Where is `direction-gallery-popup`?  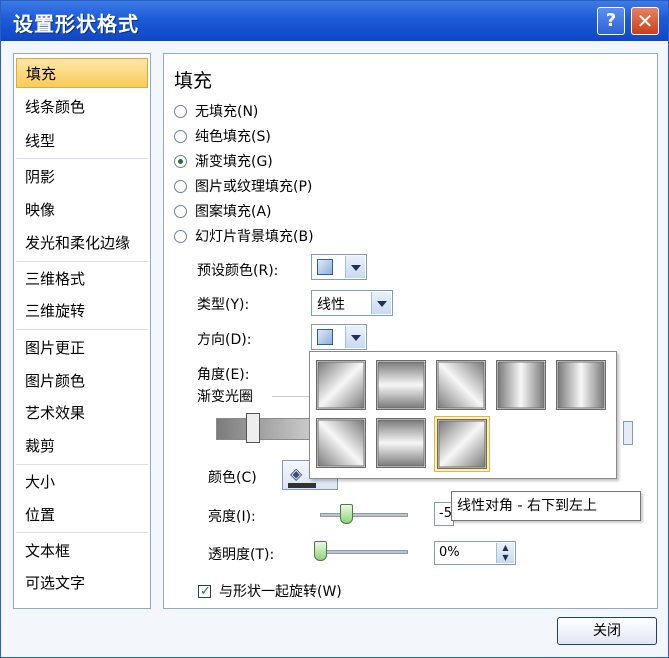
direction-gallery-popup is located at coordinates (463, 415).